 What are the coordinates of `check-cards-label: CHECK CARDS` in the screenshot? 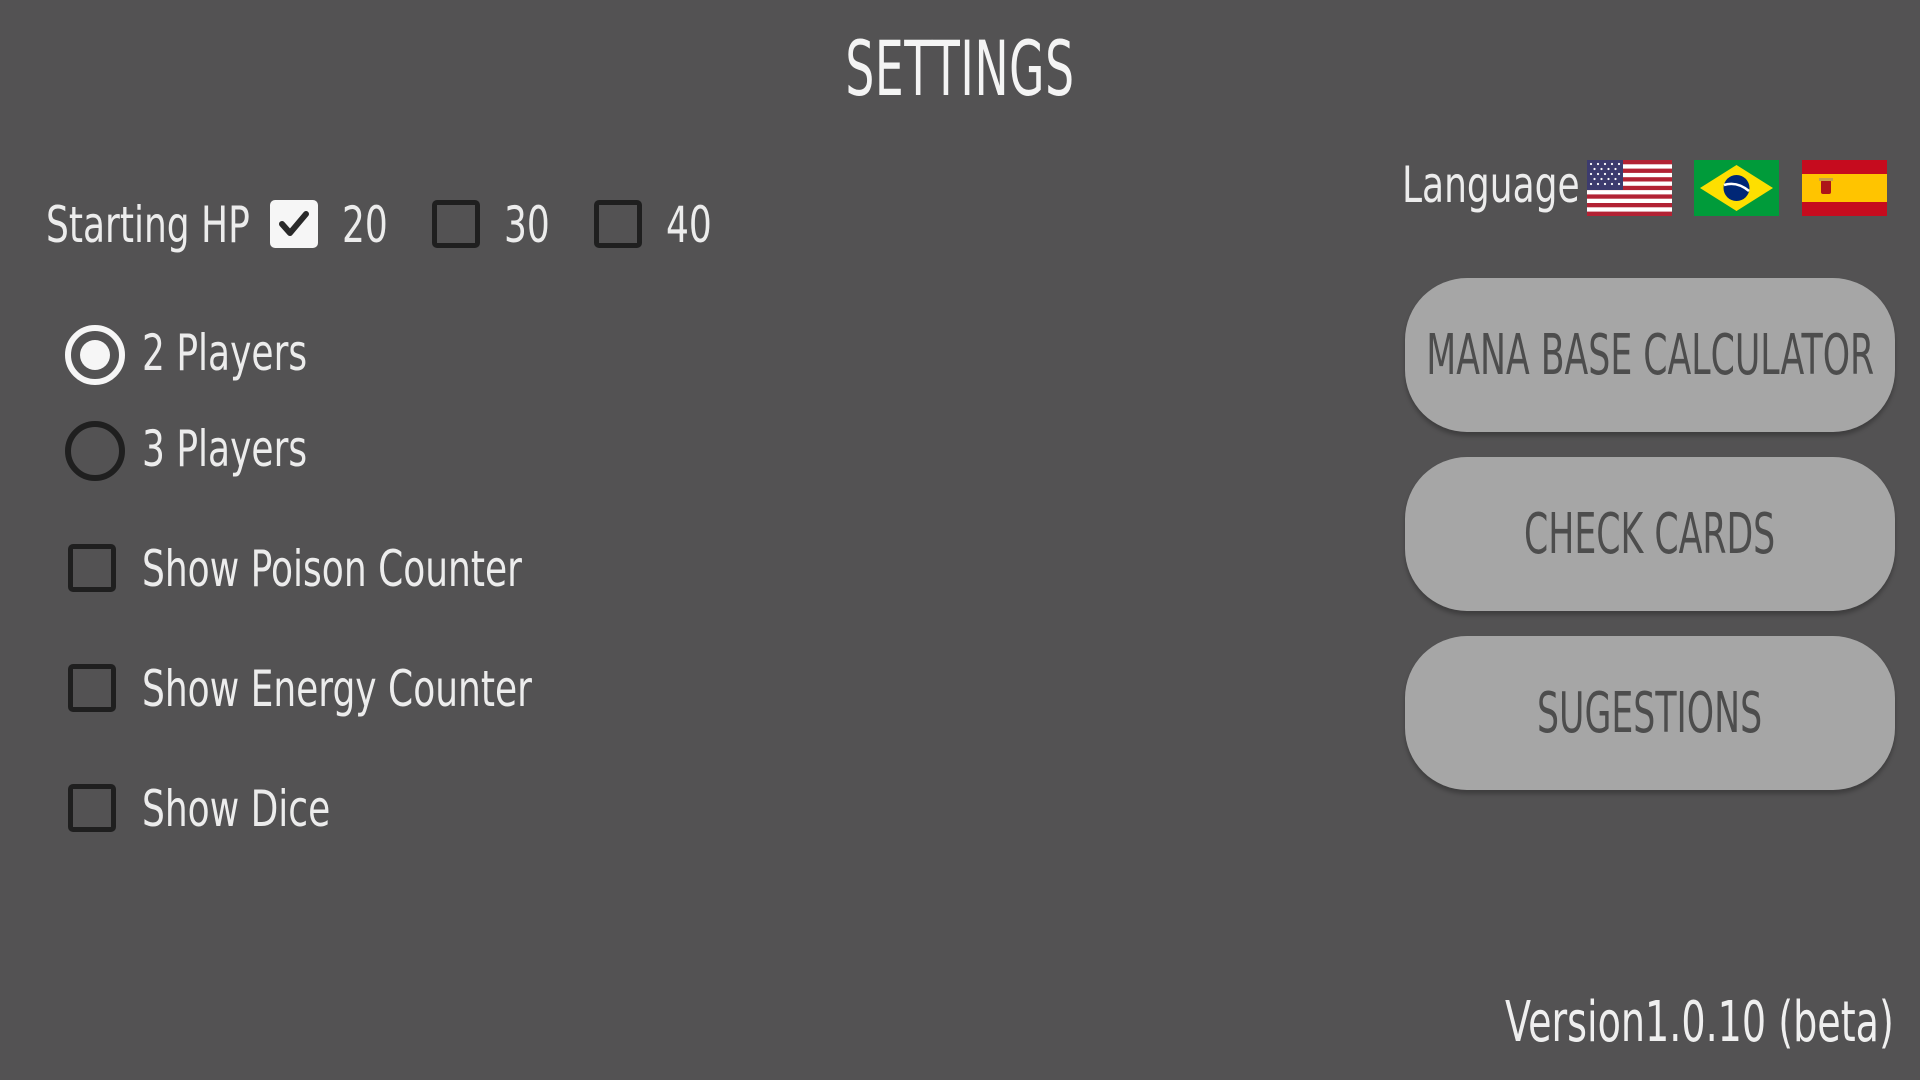 It's located at (1650, 534).